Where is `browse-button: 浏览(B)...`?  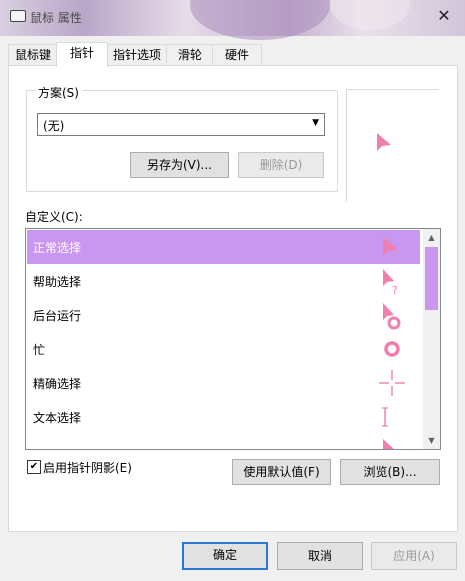
browse-button: 浏览(B)... is located at coordinates (390, 472).